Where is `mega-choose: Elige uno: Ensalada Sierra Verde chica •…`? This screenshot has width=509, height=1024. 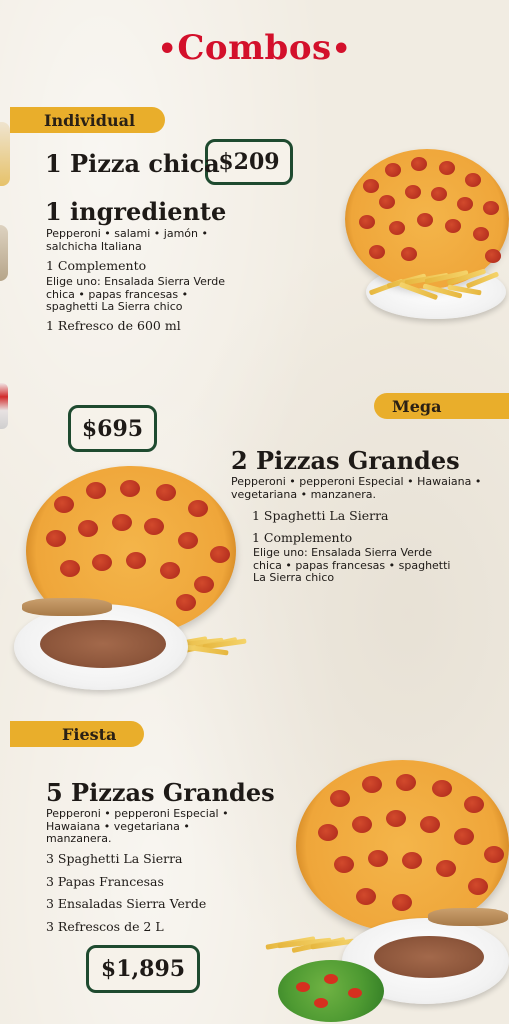 mega-choose: Elige uno: Ensalada Sierra Verde chica •… is located at coordinates (352, 565).